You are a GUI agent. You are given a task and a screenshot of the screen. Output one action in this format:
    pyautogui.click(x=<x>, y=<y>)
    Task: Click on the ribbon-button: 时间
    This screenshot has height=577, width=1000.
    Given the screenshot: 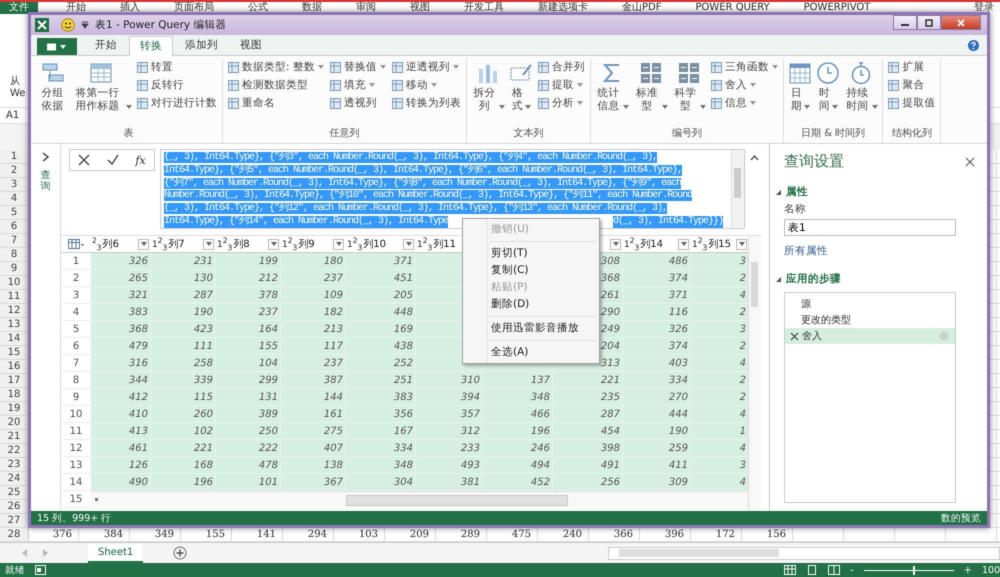 What is the action you would take?
    pyautogui.click(x=827, y=87)
    